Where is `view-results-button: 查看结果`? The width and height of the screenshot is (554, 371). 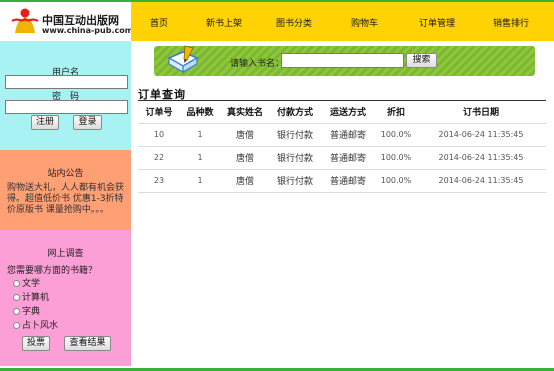
view-results-button: 查看结果 is located at coordinates (87, 343).